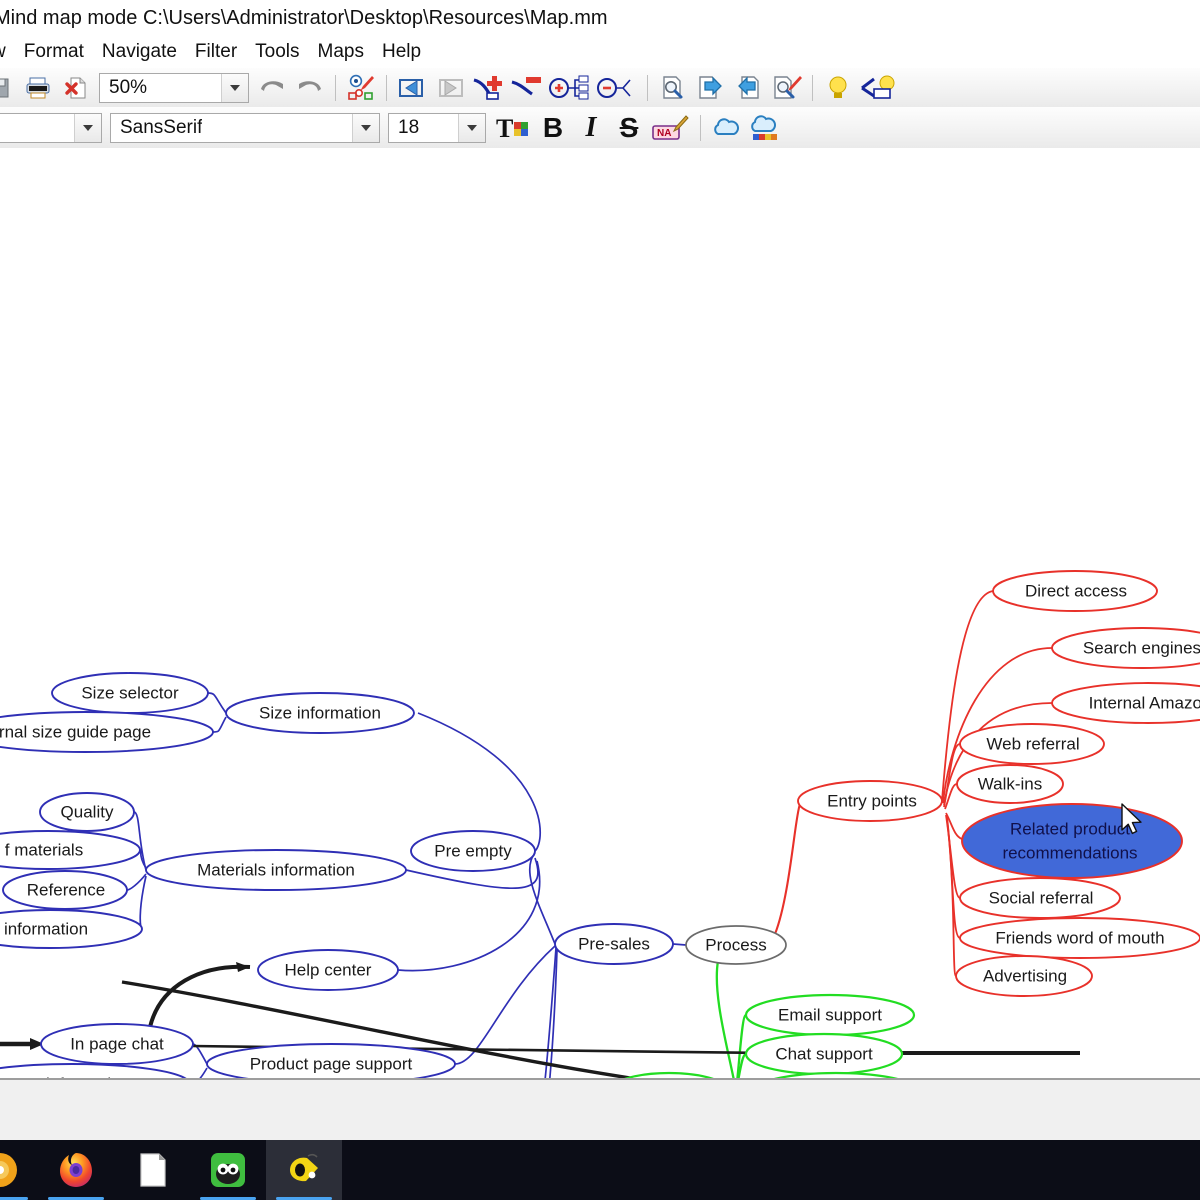 Image resolution: width=1200 pixels, height=1200 pixels. I want to click on svg-text: NA, so click(664, 133).